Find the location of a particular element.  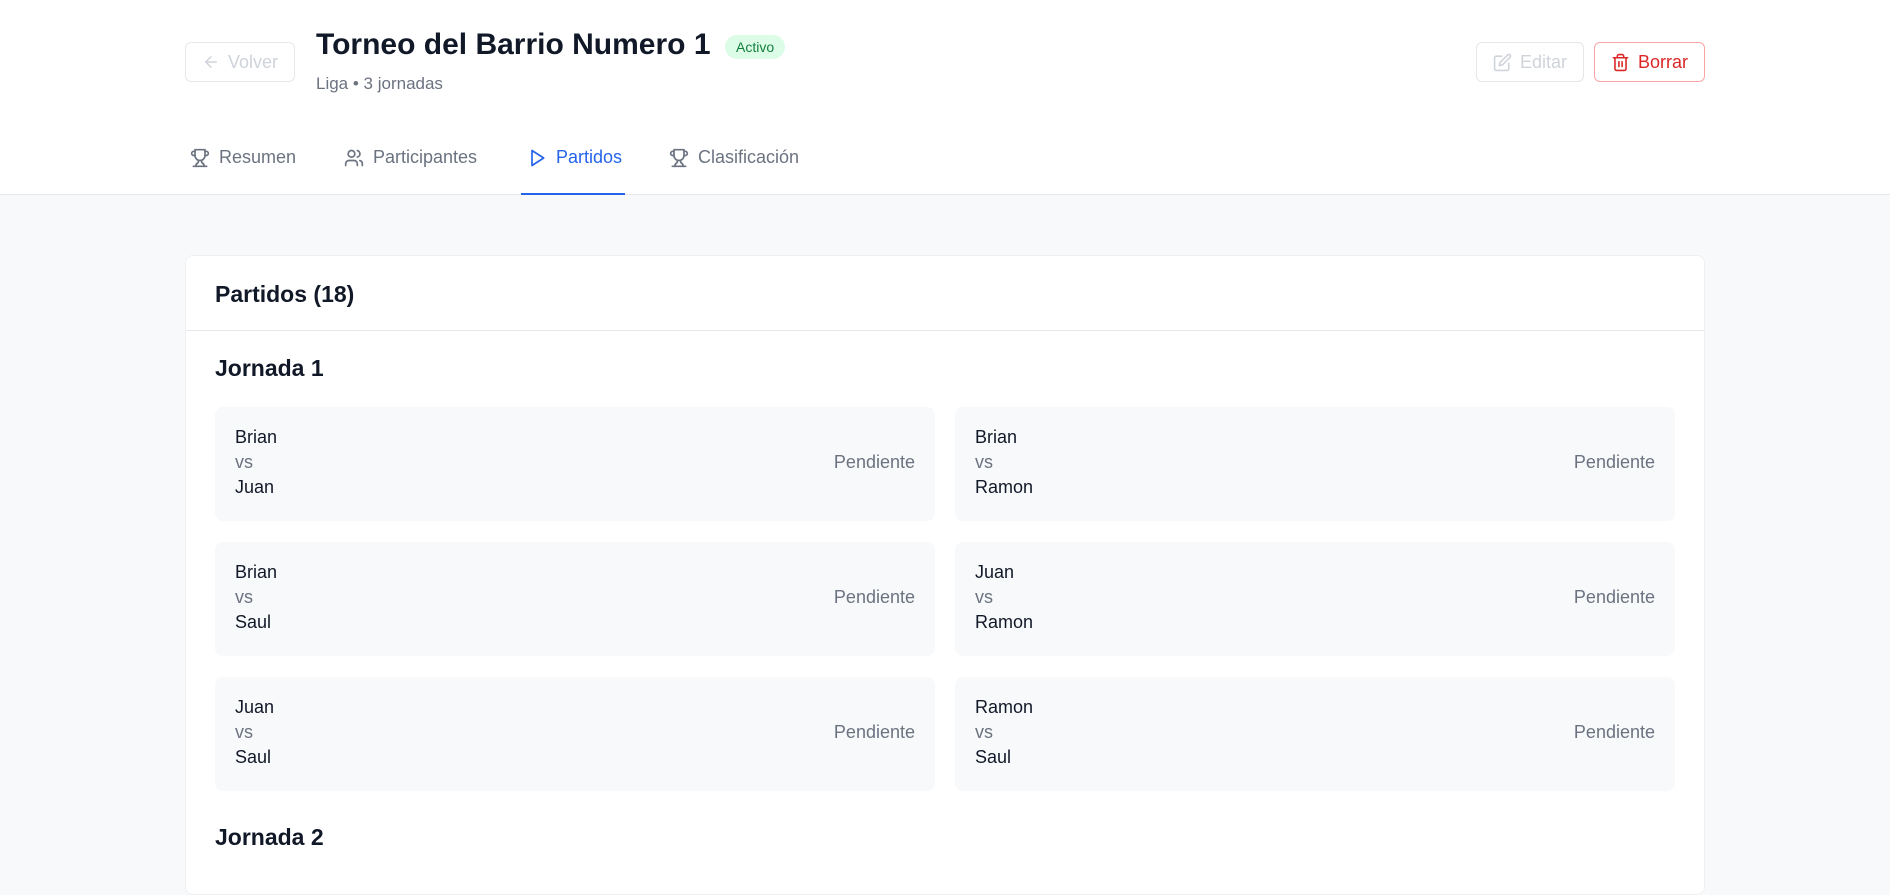

play-icon is located at coordinates (538, 158).